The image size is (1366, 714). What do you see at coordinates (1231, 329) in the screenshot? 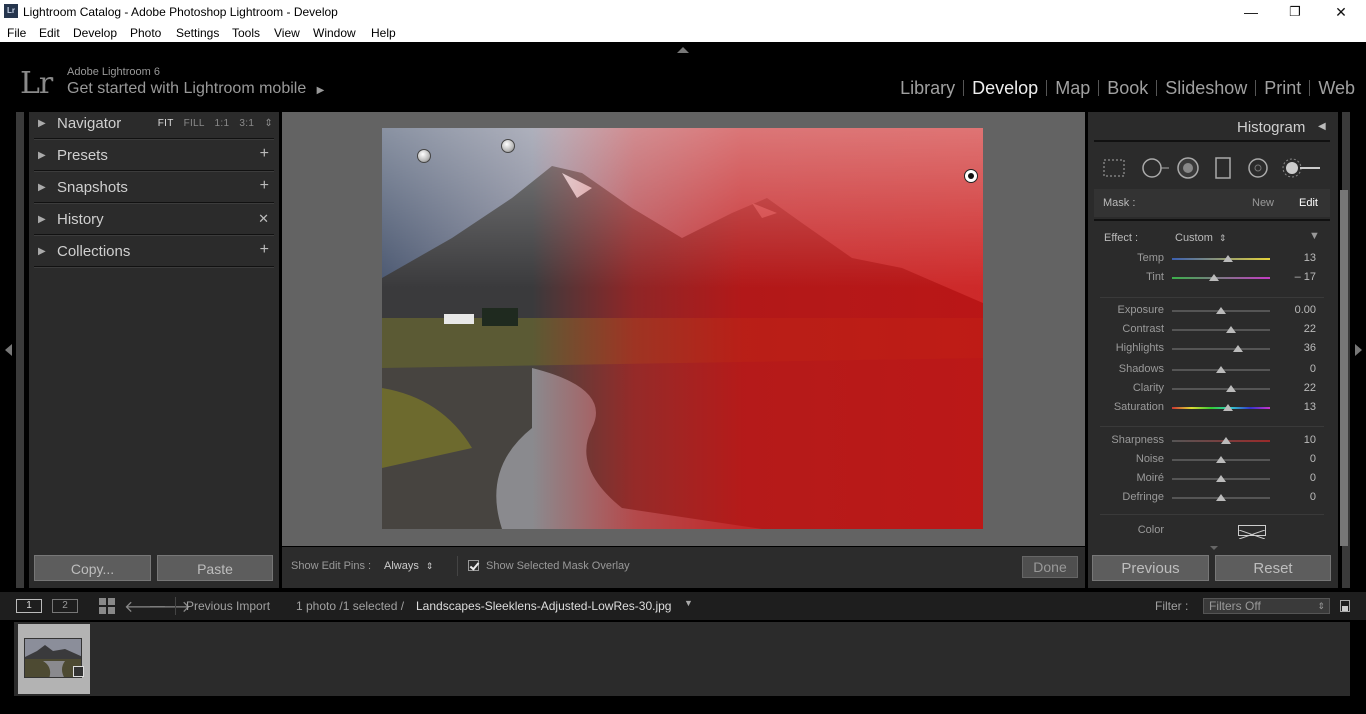
I see `contrast-slider-thumb` at bounding box center [1231, 329].